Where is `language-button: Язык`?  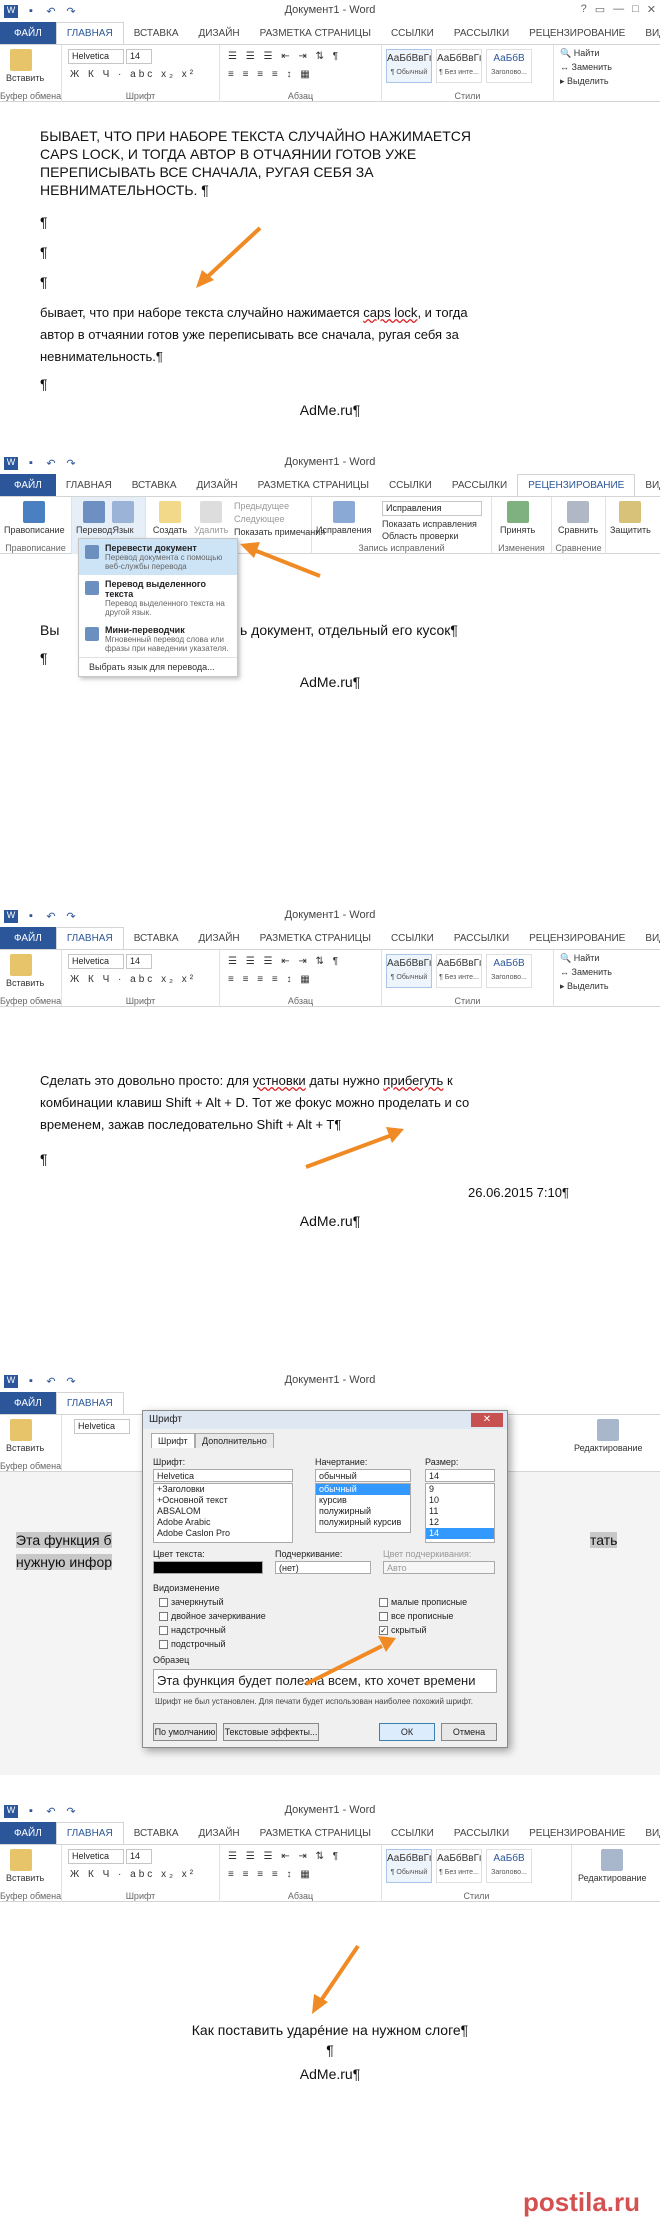 language-button: Язык is located at coordinates (123, 518).